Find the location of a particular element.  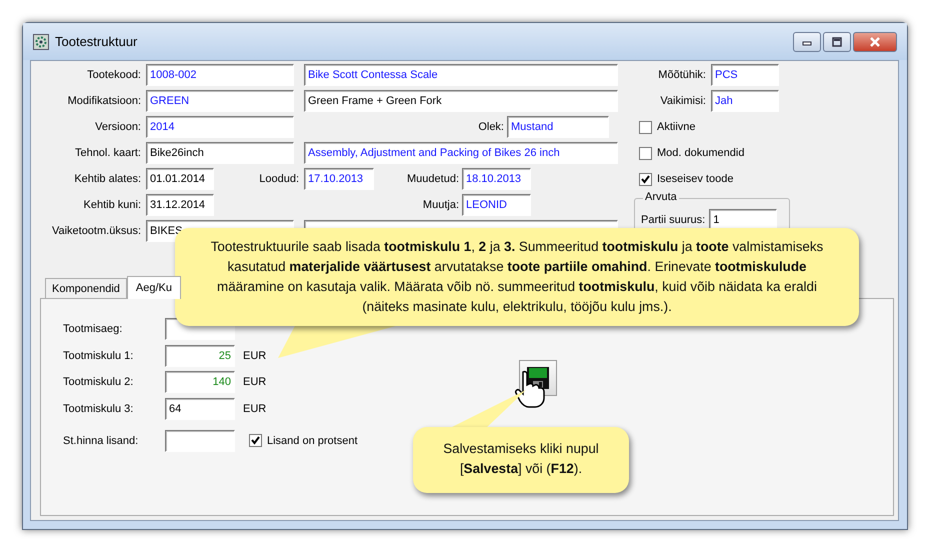

field-label: Tootmiskulu 3: is located at coordinates (98, 408).